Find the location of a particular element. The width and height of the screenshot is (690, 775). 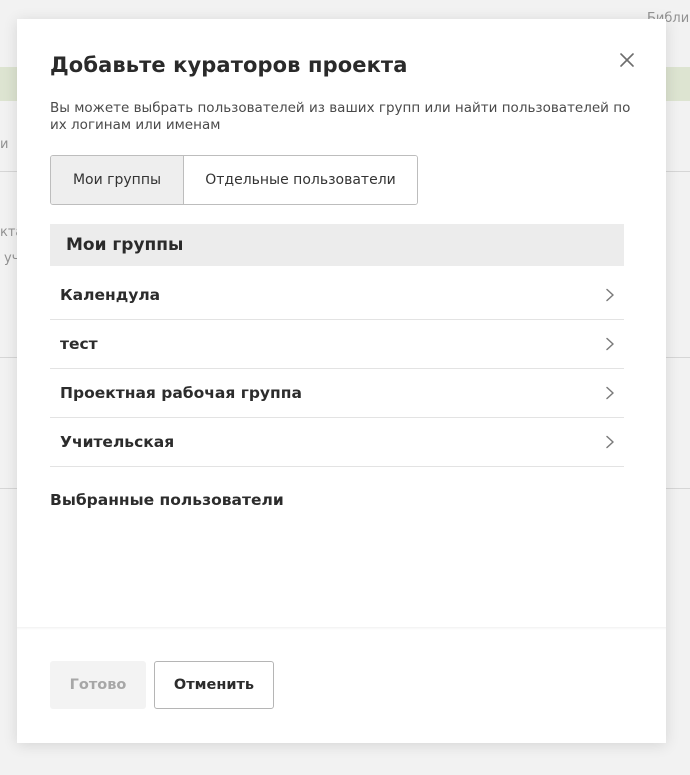

group-item-label: Учительская is located at coordinates (117, 442).